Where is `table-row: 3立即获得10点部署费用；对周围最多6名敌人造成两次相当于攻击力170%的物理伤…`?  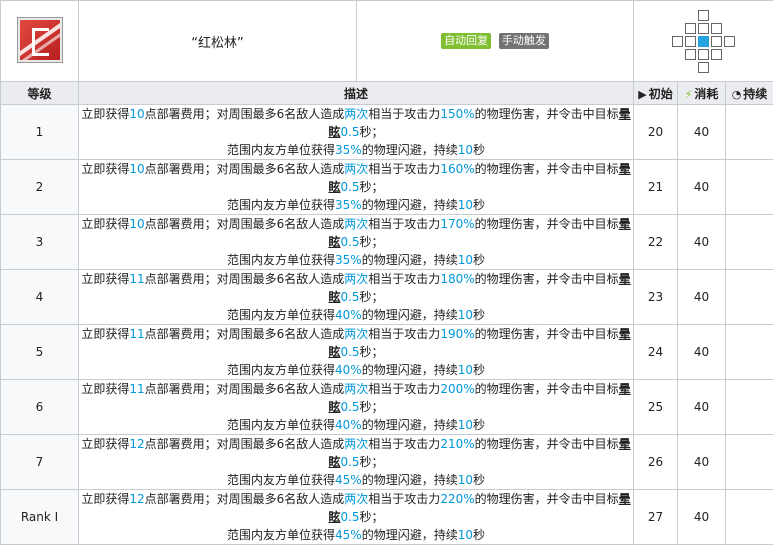
table-row: 3立即获得10点部署费用；对周围最多6名敌人造成两次相当于攻击力170%的物理伤… is located at coordinates (387, 242).